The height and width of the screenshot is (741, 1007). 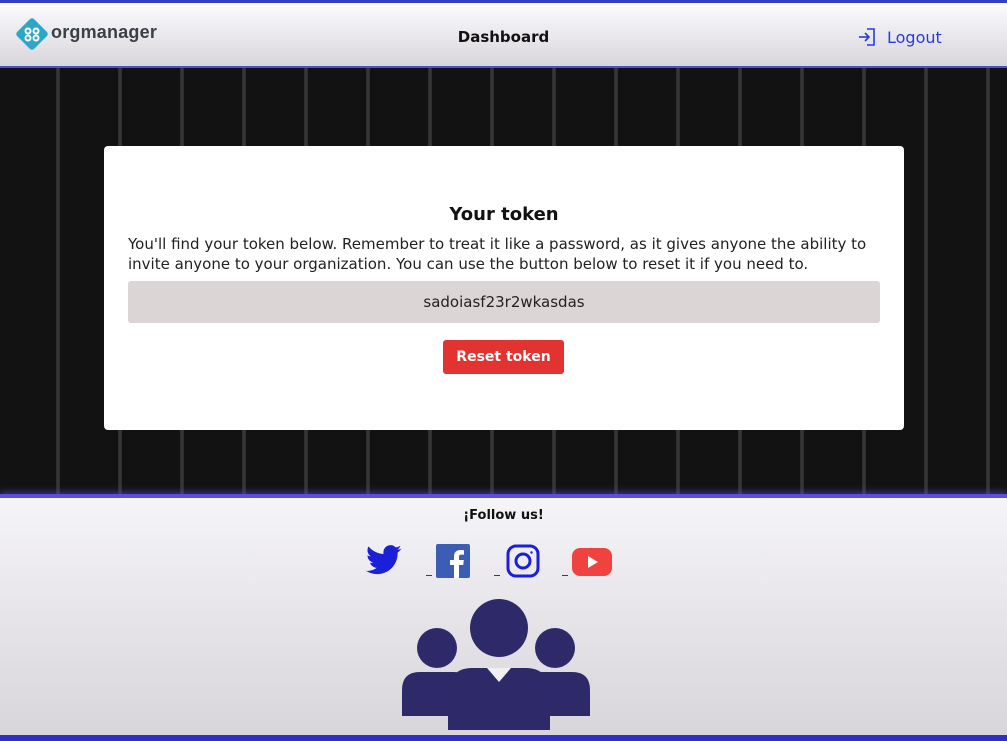 I want to click on facebook-icon, so click(x=453, y=561).